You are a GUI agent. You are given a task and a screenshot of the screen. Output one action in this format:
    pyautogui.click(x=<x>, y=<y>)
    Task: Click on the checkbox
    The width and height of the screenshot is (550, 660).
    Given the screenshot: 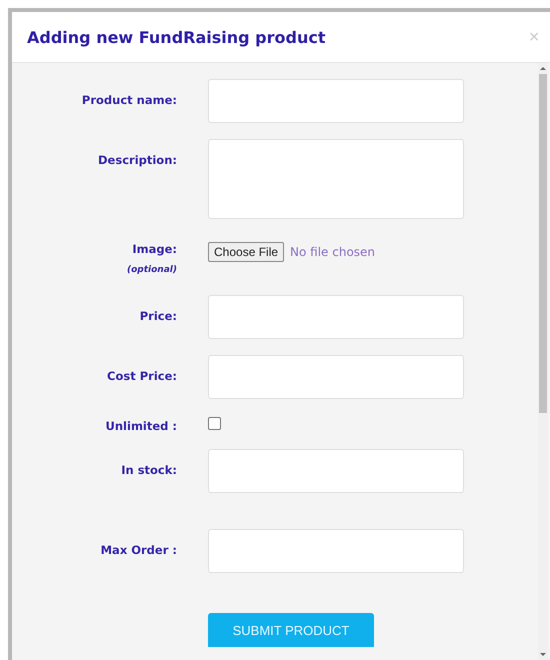 What is the action you would take?
    pyautogui.click(x=214, y=423)
    